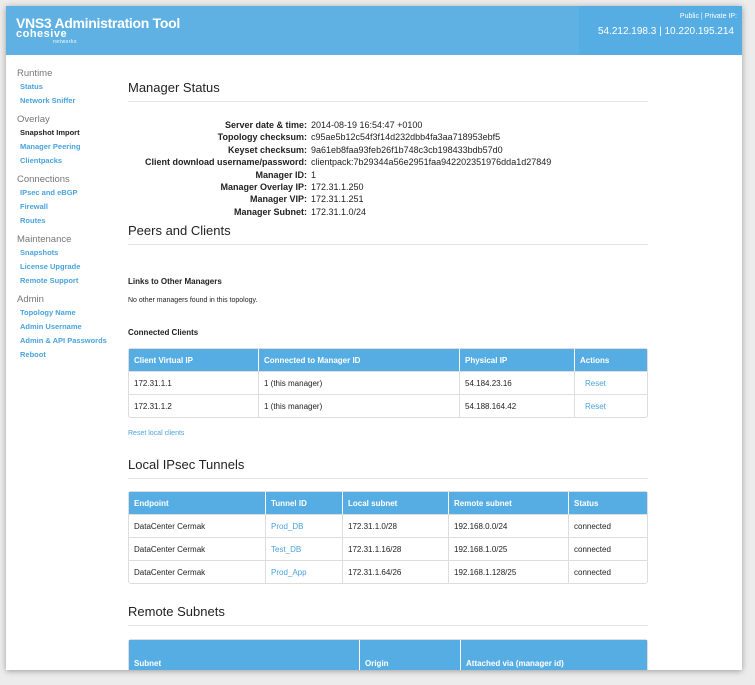 The height and width of the screenshot is (685, 755). What do you see at coordinates (508, 548) in the screenshot?
I see `table-cell: 192.168.1.0/25` at bounding box center [508, 548].